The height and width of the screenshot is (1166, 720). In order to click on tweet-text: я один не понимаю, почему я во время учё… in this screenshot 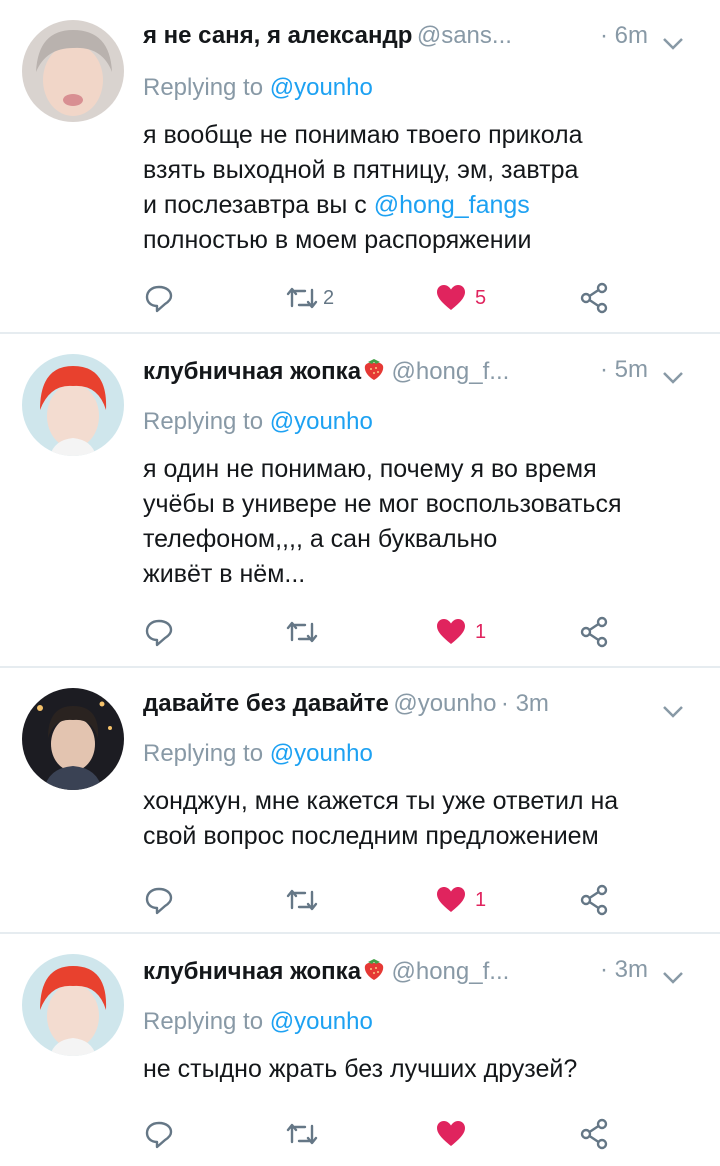, I will do `click(382, 521)`.